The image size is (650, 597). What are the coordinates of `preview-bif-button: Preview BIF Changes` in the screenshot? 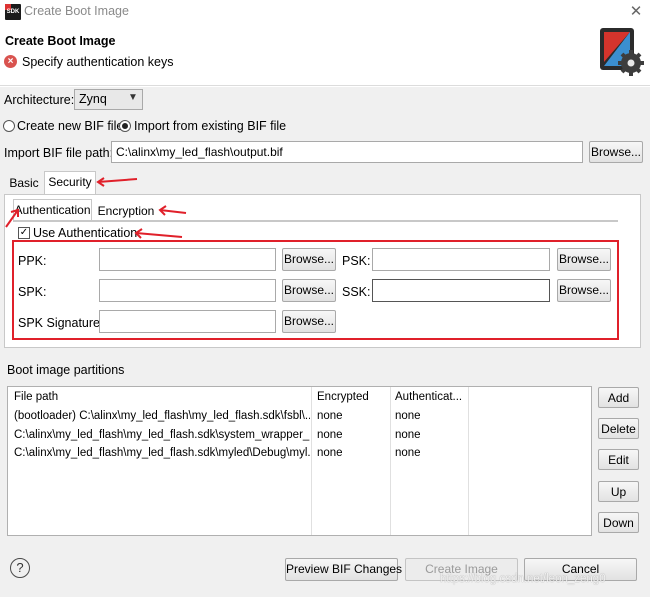 It's located at (343, 569).